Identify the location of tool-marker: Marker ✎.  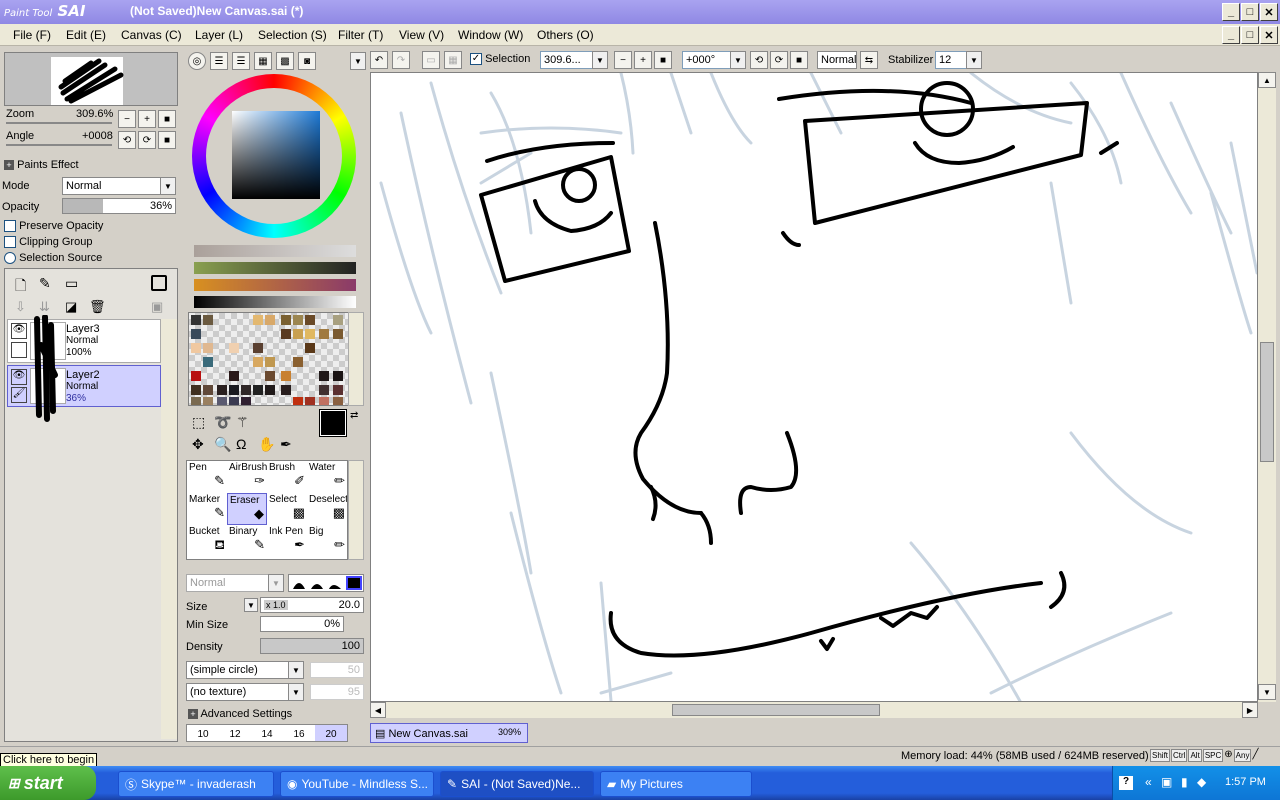
(207, 509).